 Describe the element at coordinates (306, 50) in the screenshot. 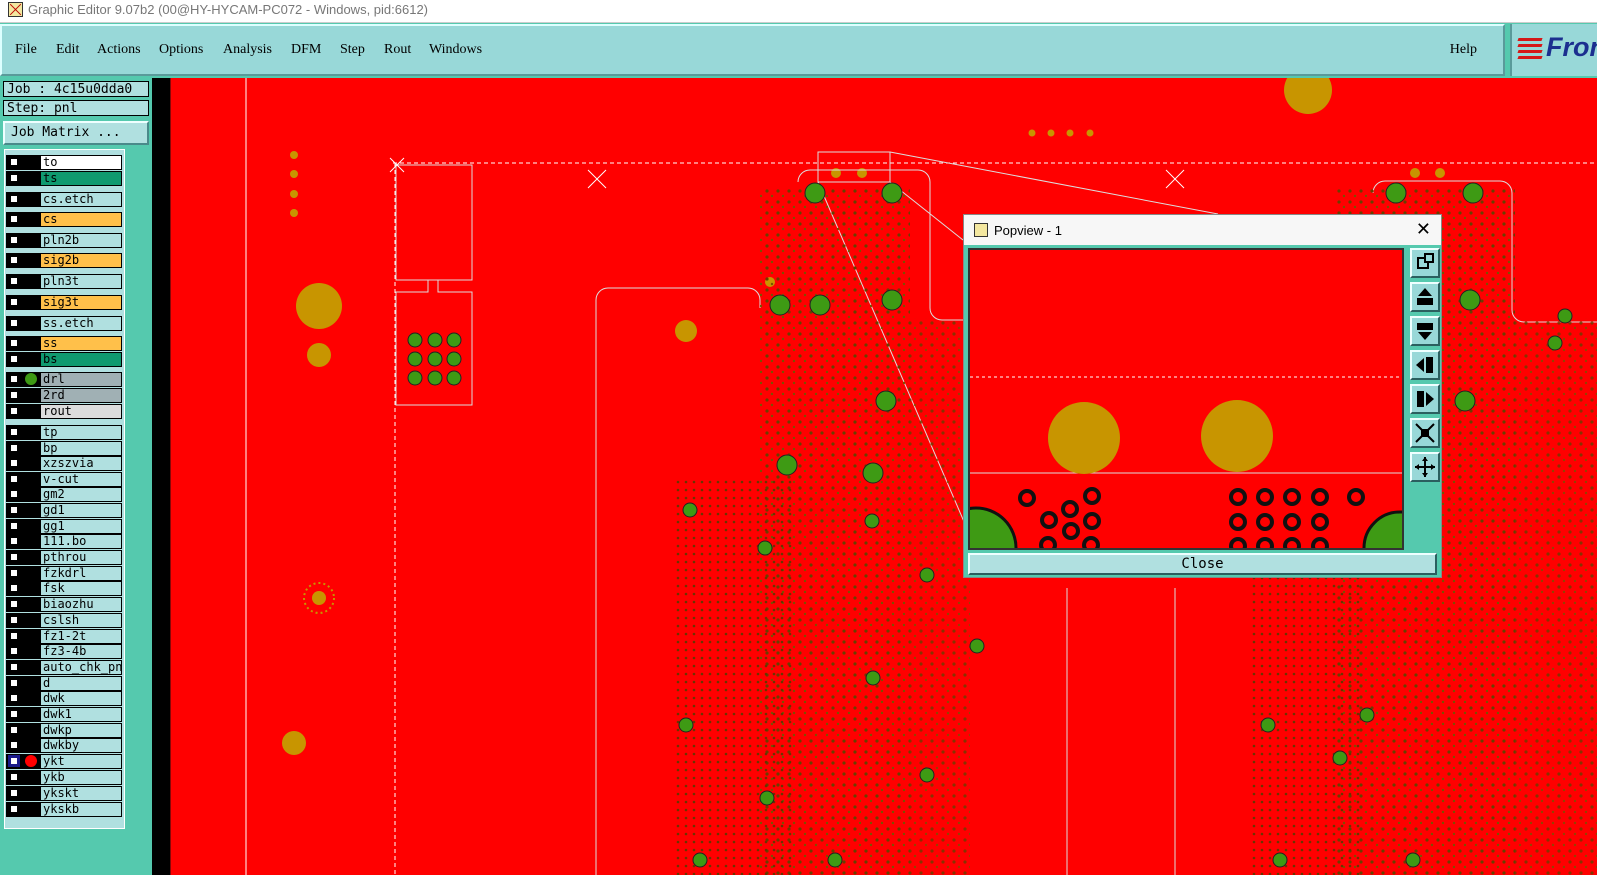

I see `menu-dfm: DFM` at that location.